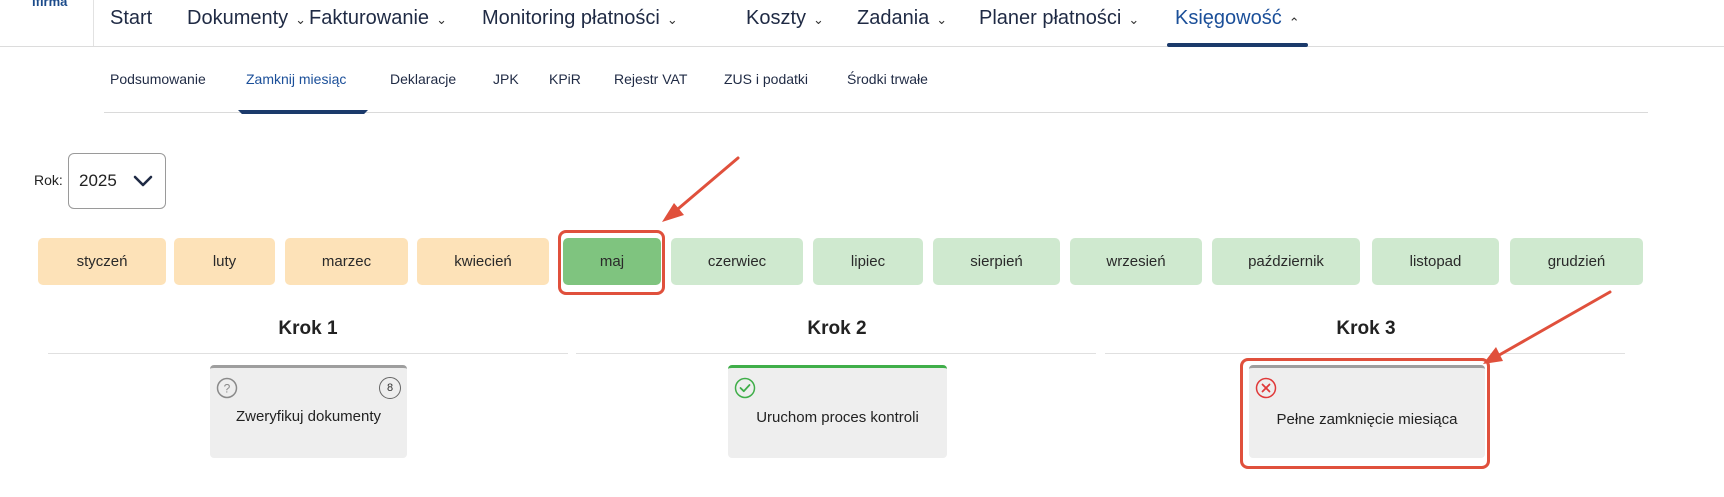 The width and height of the screenshot is (1724, 497). I want to click on month-sierpien: sierpień, so click(996, 261).